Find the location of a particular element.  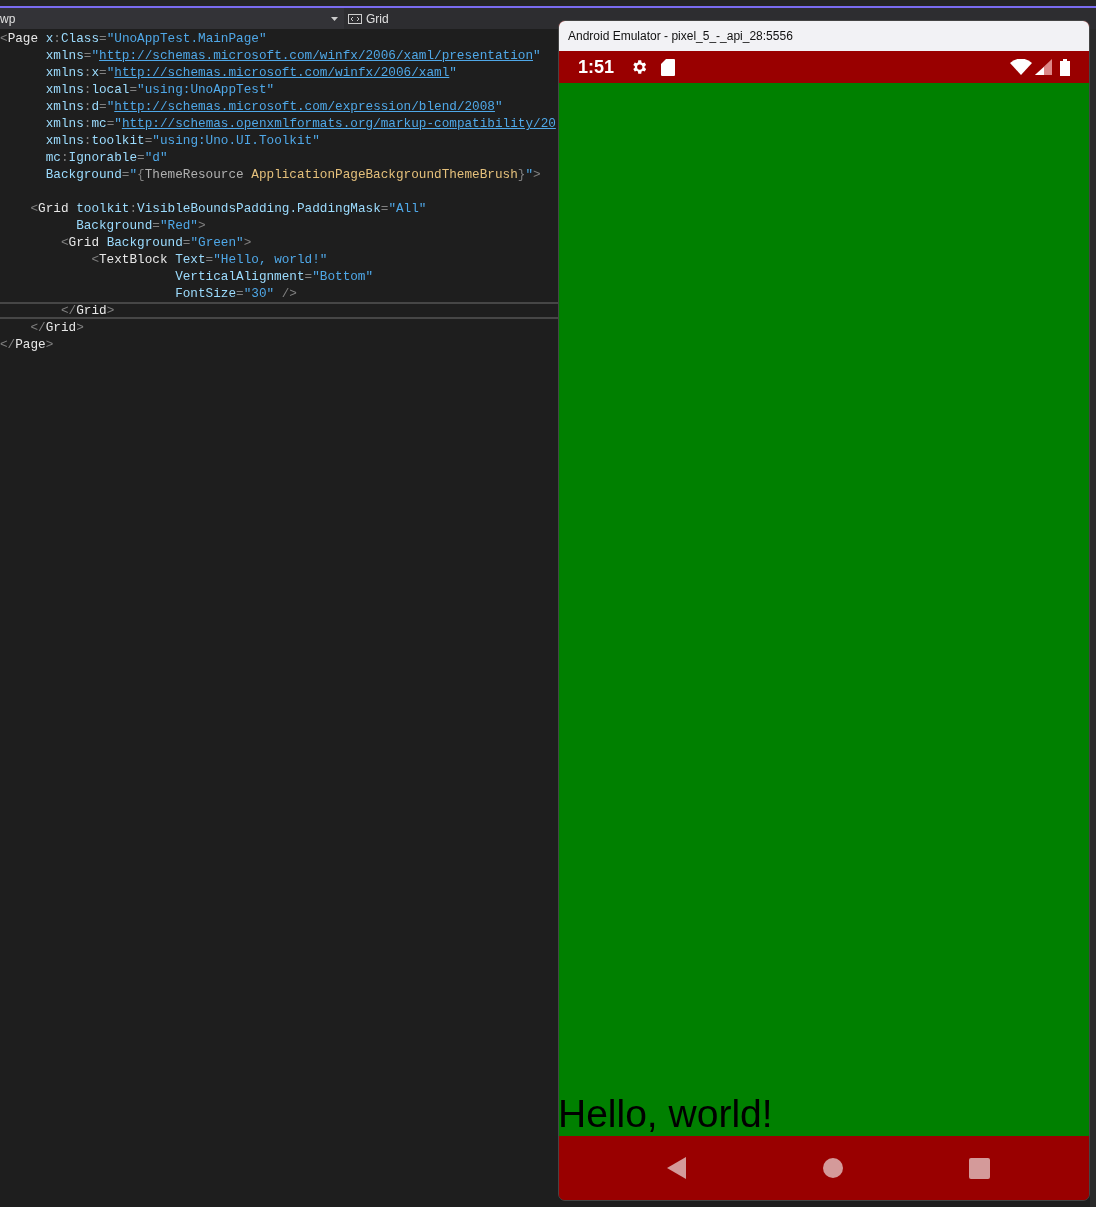

window-title: Android Emulator - pixel_5_-_api_28:5556 is located at coordinates (680, 36).